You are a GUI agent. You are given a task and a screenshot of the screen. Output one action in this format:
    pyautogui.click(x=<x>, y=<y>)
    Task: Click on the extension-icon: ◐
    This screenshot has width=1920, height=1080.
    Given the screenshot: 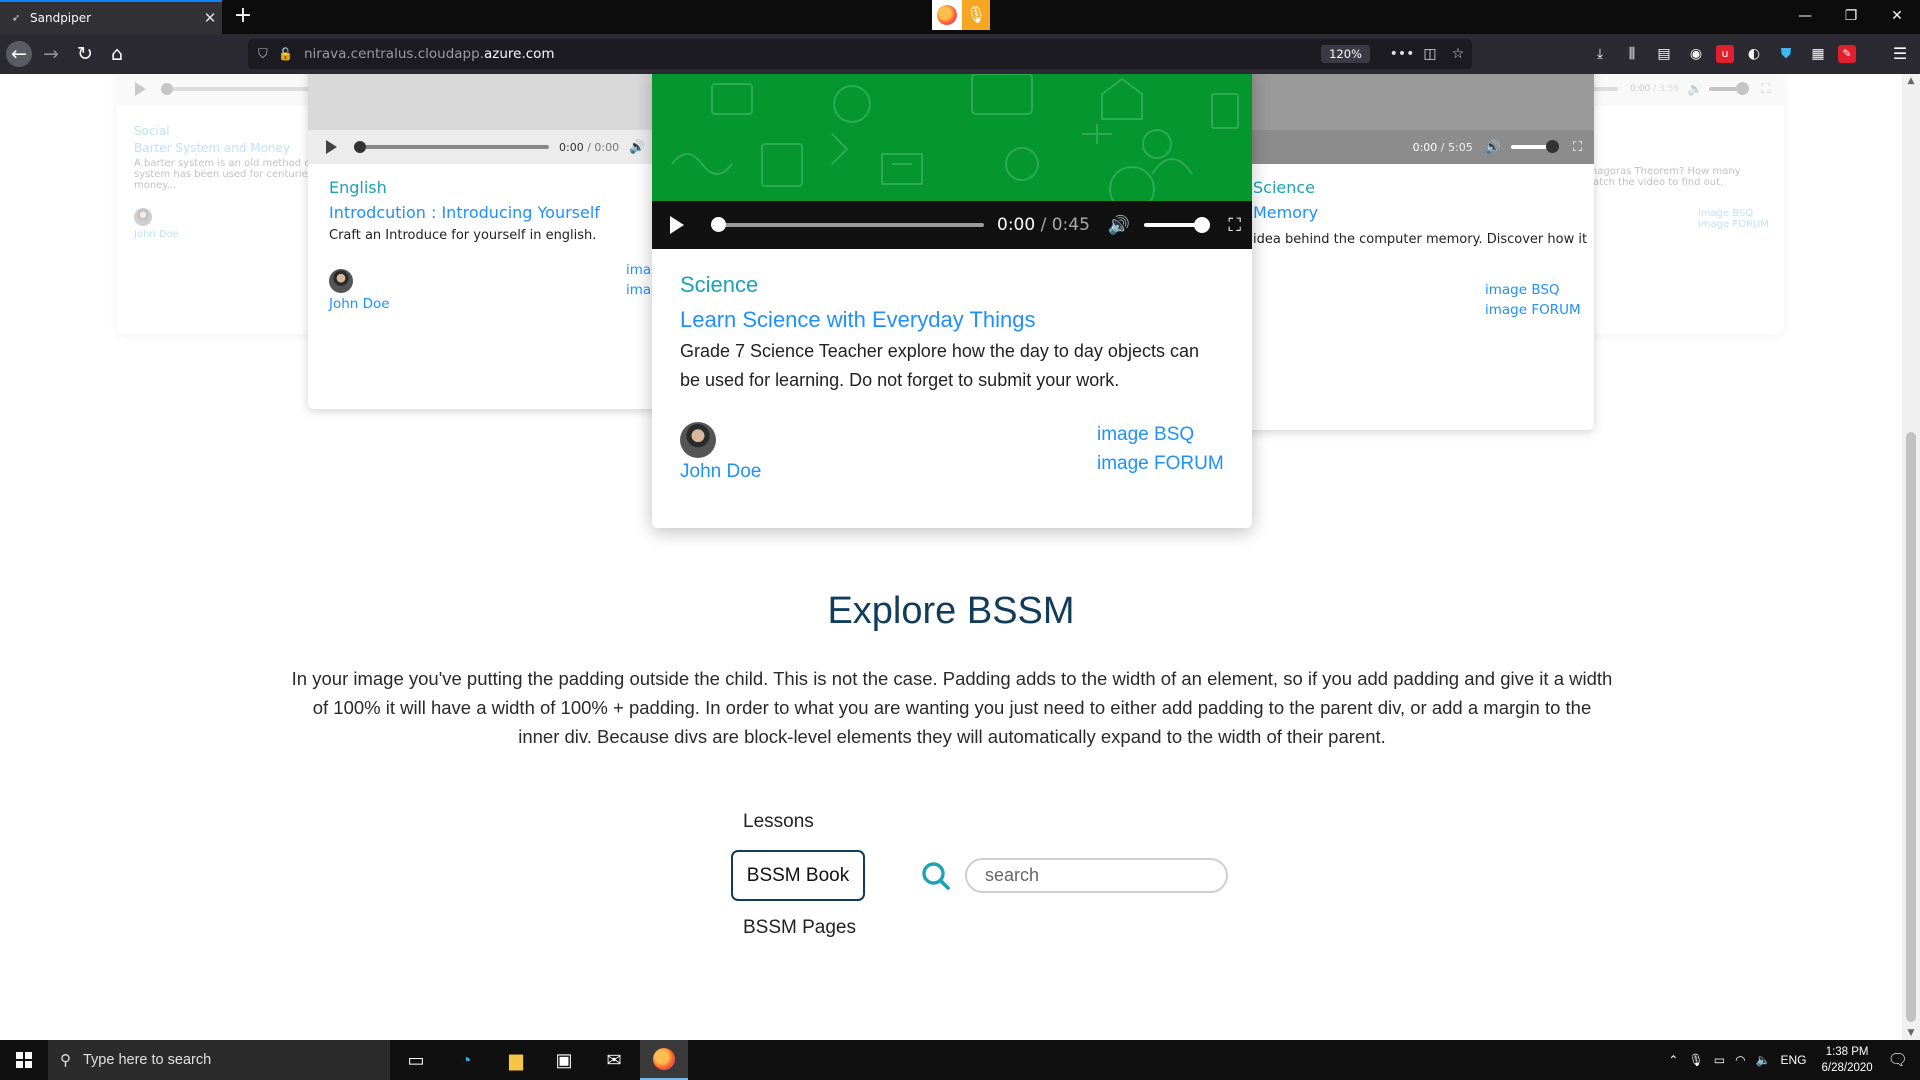 What is the action you would take?
    pyautogui.click(x=1754, y=54)
    